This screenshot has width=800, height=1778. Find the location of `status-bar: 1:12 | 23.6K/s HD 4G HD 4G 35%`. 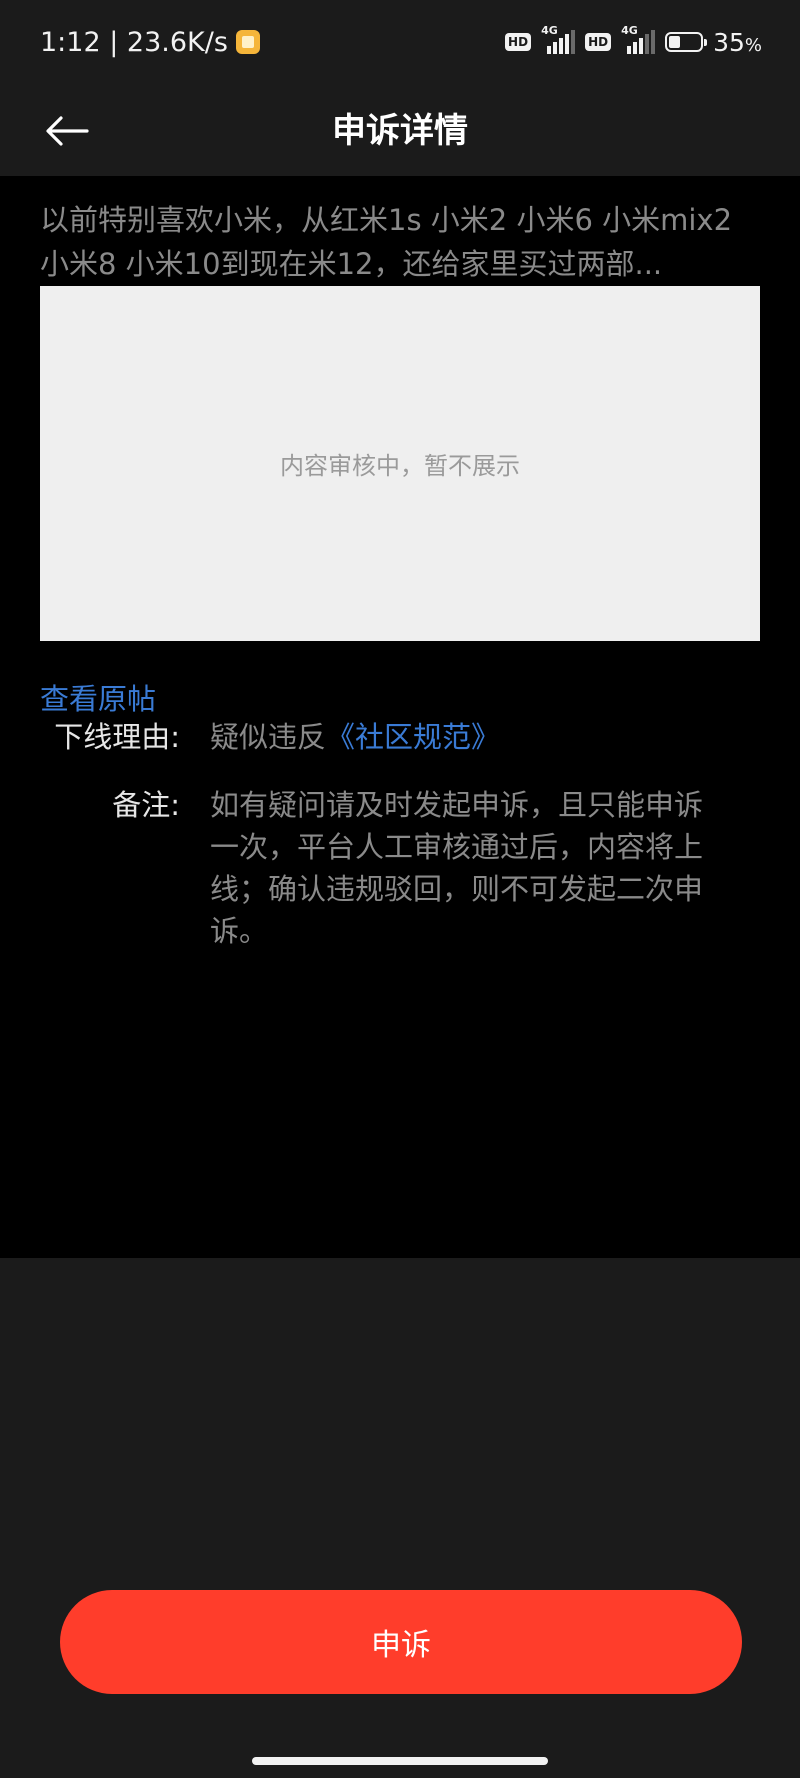

status-bar: 1:12 | 23.6K/s HD 4G HD 4G 35% is located at coordinates (400, 43).